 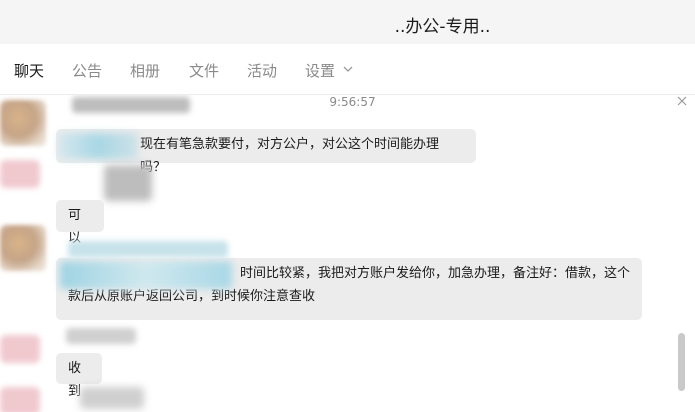 I want to click on tab-announcements: 公告, so click(x=87, y=70).